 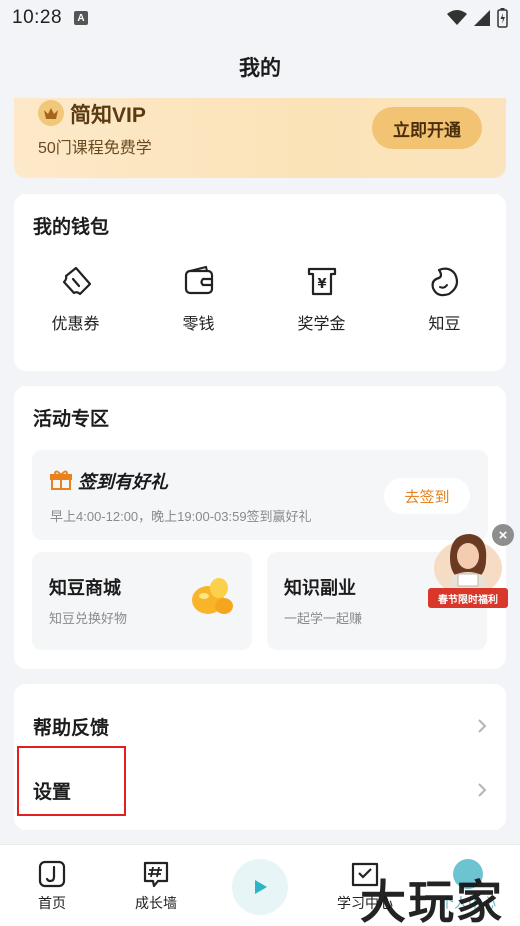 I want to click on scholarship-icon: ¥, so click(x=321, y=281).